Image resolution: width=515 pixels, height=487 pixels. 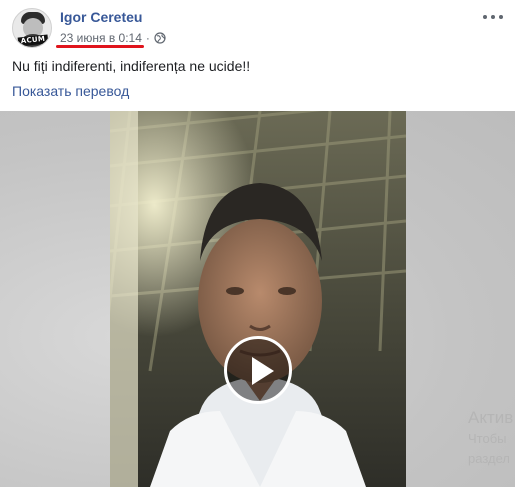 What do you see at coordinates (101, 17) in the screenshot?
I see `author-name: Igor Cereteu` at bounding box center [101, 17].